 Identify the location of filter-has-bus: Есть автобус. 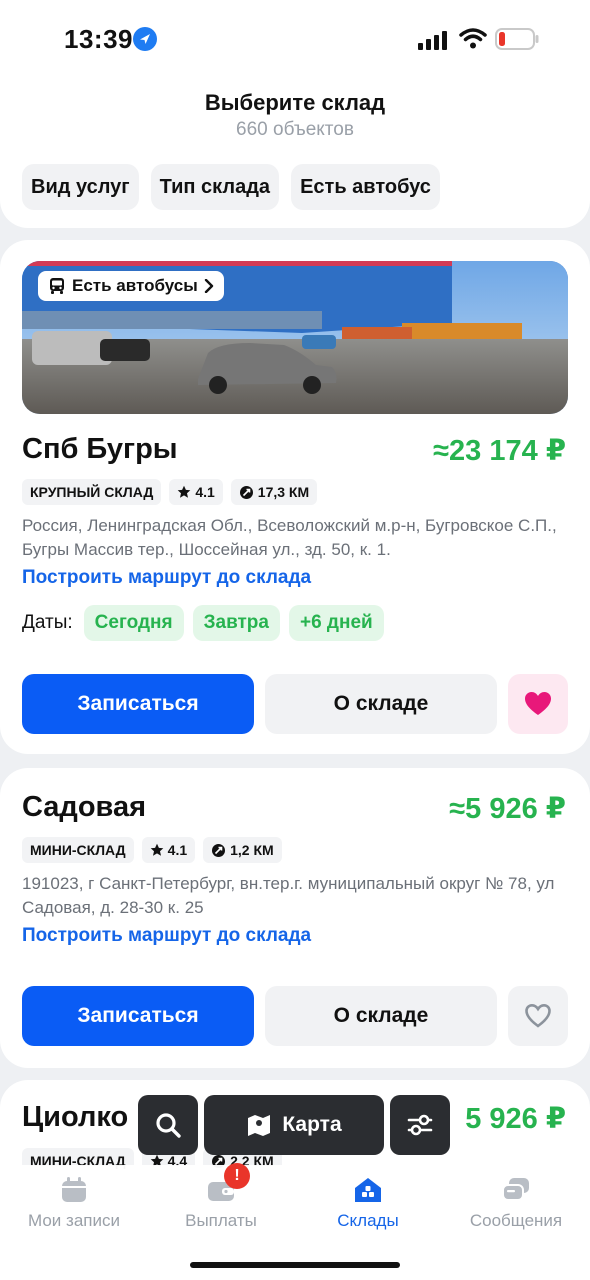
(365, 187).